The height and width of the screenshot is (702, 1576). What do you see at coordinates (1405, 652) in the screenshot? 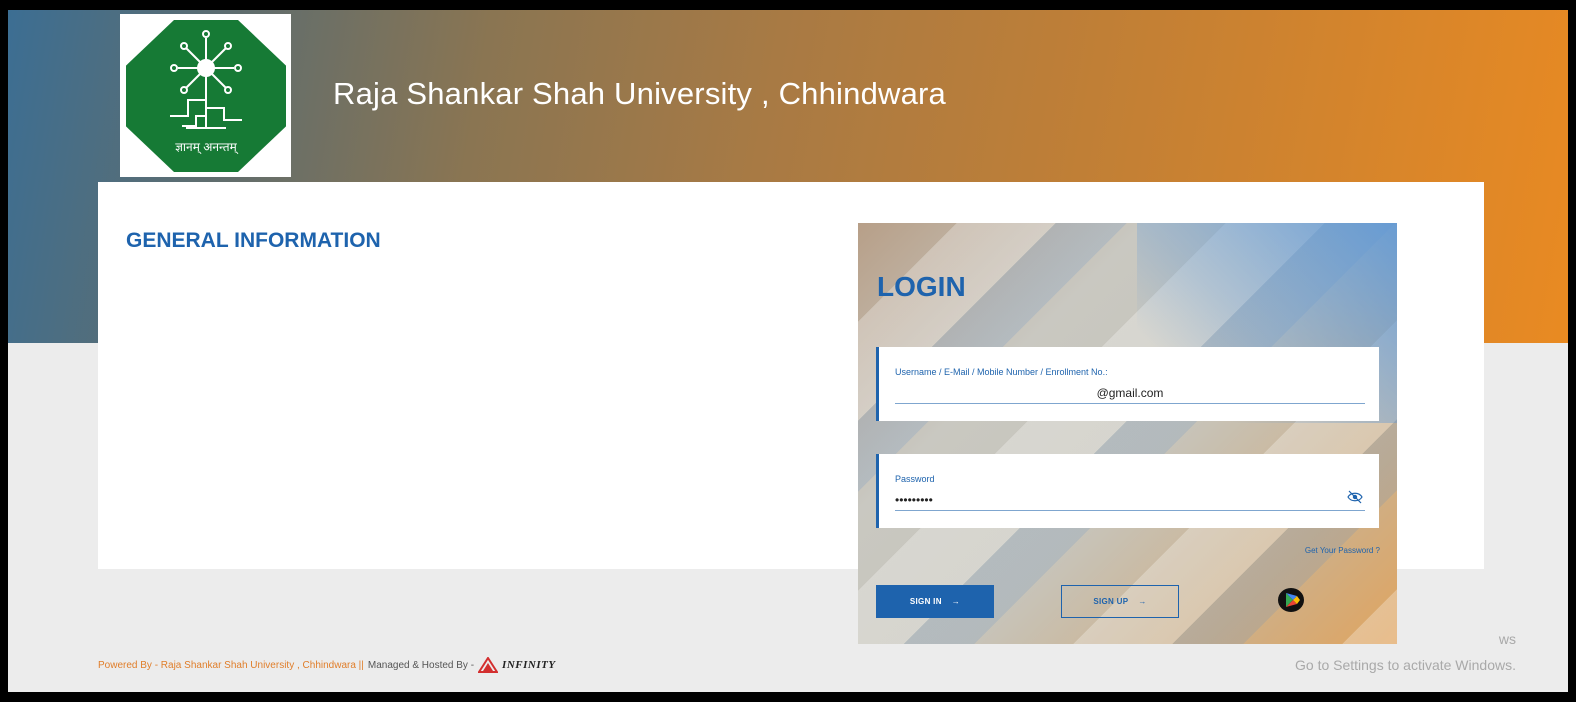
I see `windows-activation-watermark: ws Go to Settings to activate Windows.` at bounding box center [1405, 652].